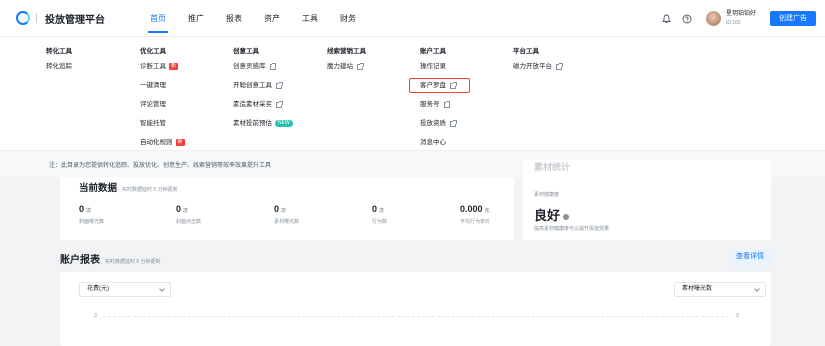  I want to click on current-data-title: 当前数据 实时数据延时 5 分钟更新, so click(128, 188).